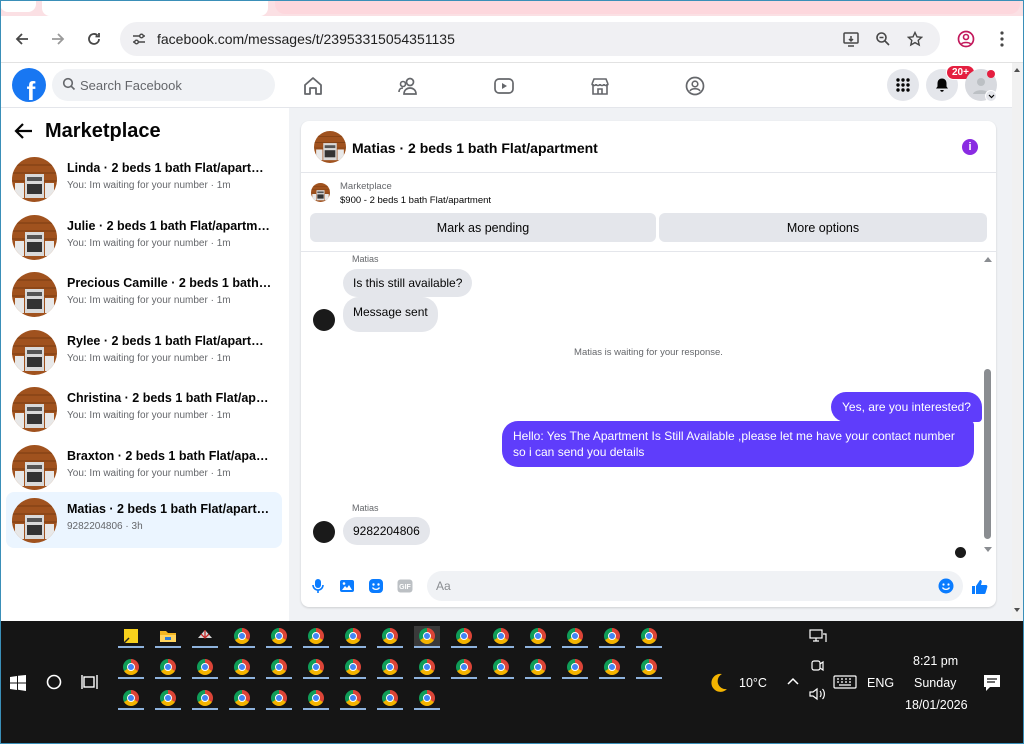 Image resolution: width=1024 pixels, height=744 pixels. I want to click on bookmark-star-icon, so click(915, 39).